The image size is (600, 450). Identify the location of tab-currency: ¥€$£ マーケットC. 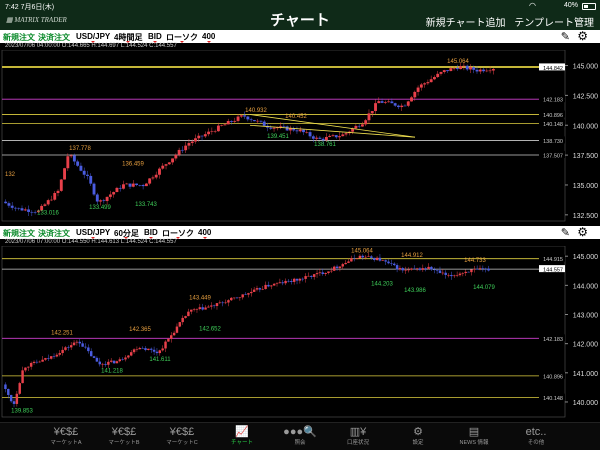
(182, 436).